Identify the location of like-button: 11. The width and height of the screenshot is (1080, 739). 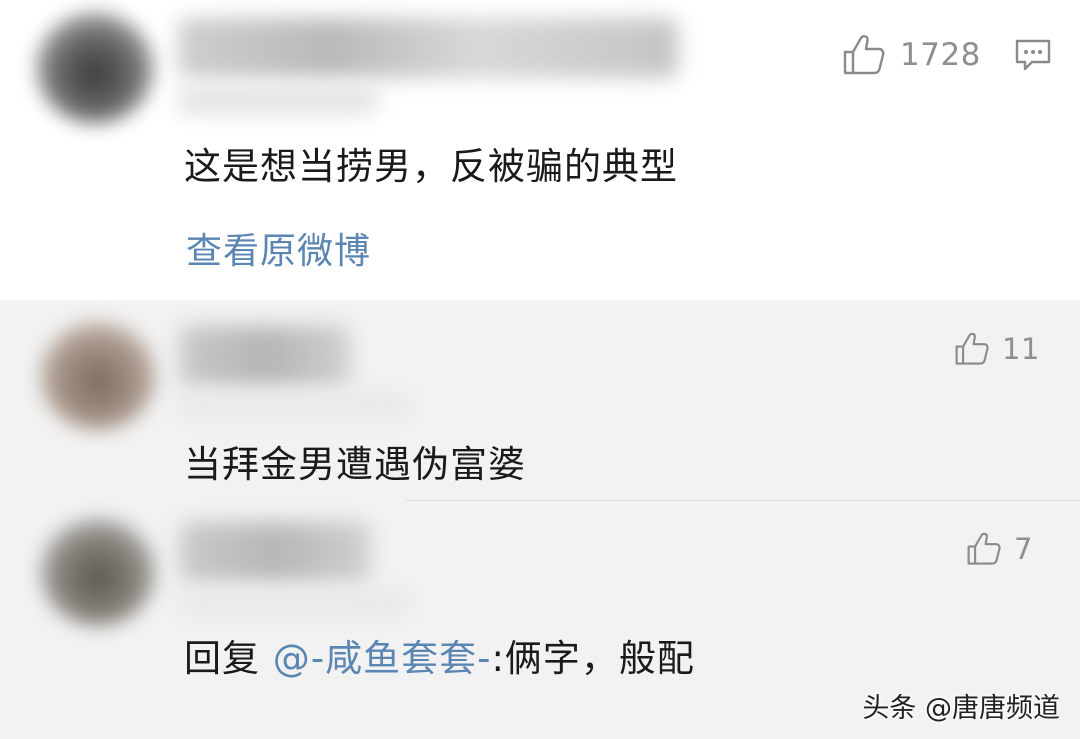
(997, 349).